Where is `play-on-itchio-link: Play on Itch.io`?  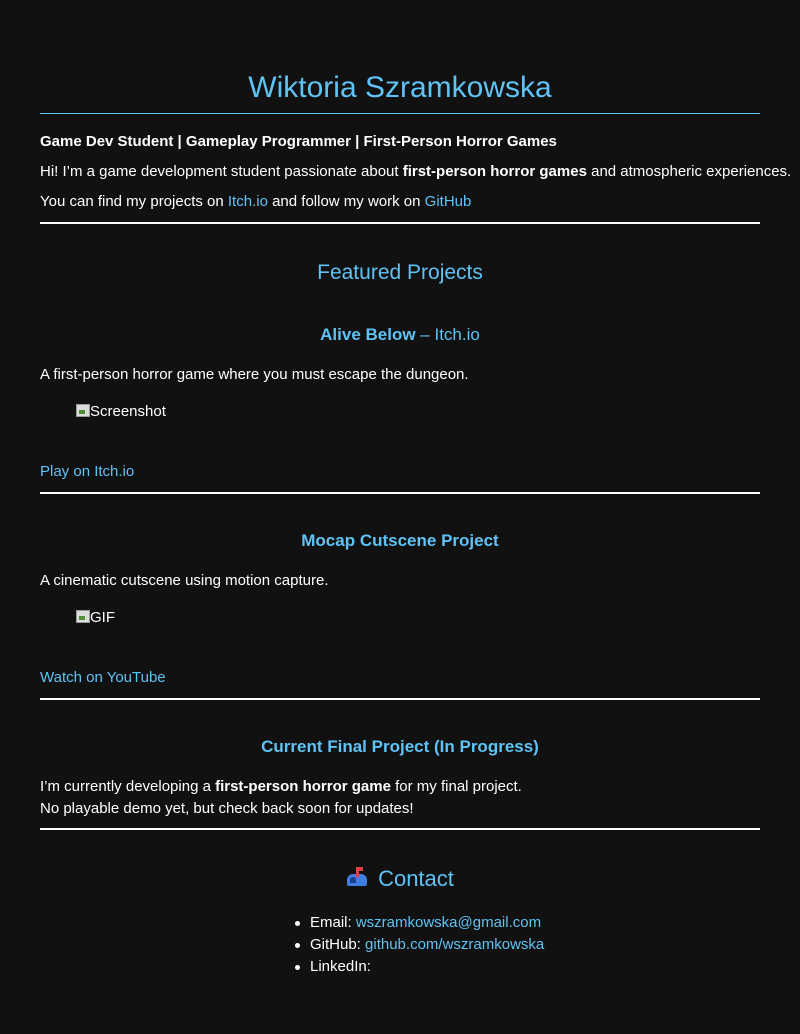 play-on-itchio-link: Play on Itch.io is located at coordinates (87, 471).